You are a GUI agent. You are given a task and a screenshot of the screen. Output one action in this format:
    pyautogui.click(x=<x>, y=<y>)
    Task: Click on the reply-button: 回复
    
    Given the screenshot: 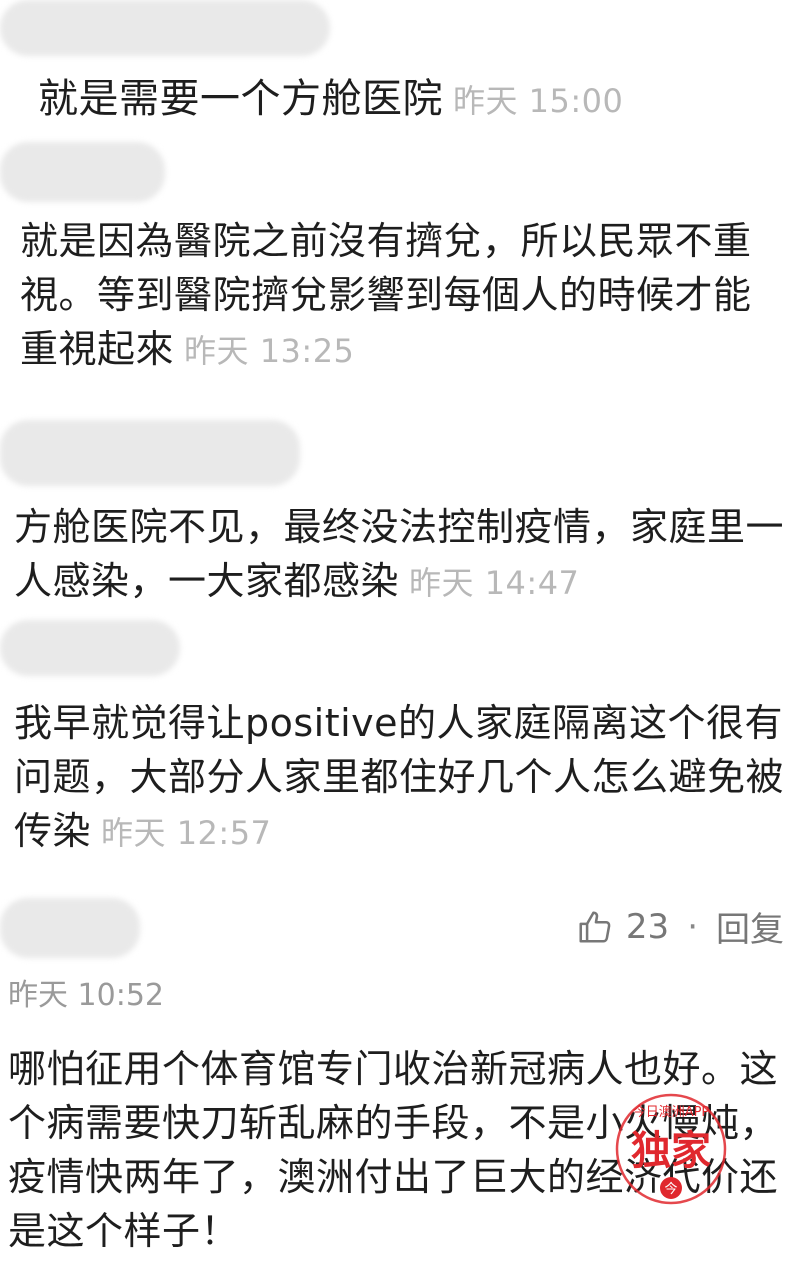 What is the action you would take?
    pyautogui.click(x=750, y=926)
    